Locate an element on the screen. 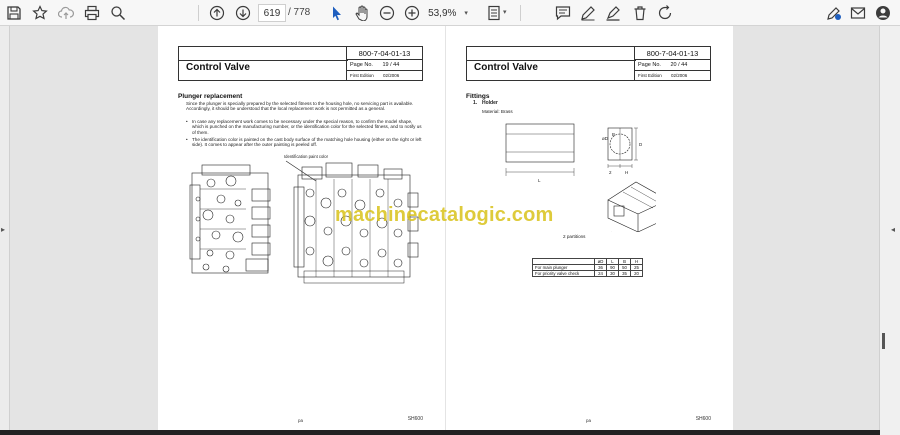 This screenshot has width=900, height=435. table-cell: 35 is located at coordinates (624, 273).